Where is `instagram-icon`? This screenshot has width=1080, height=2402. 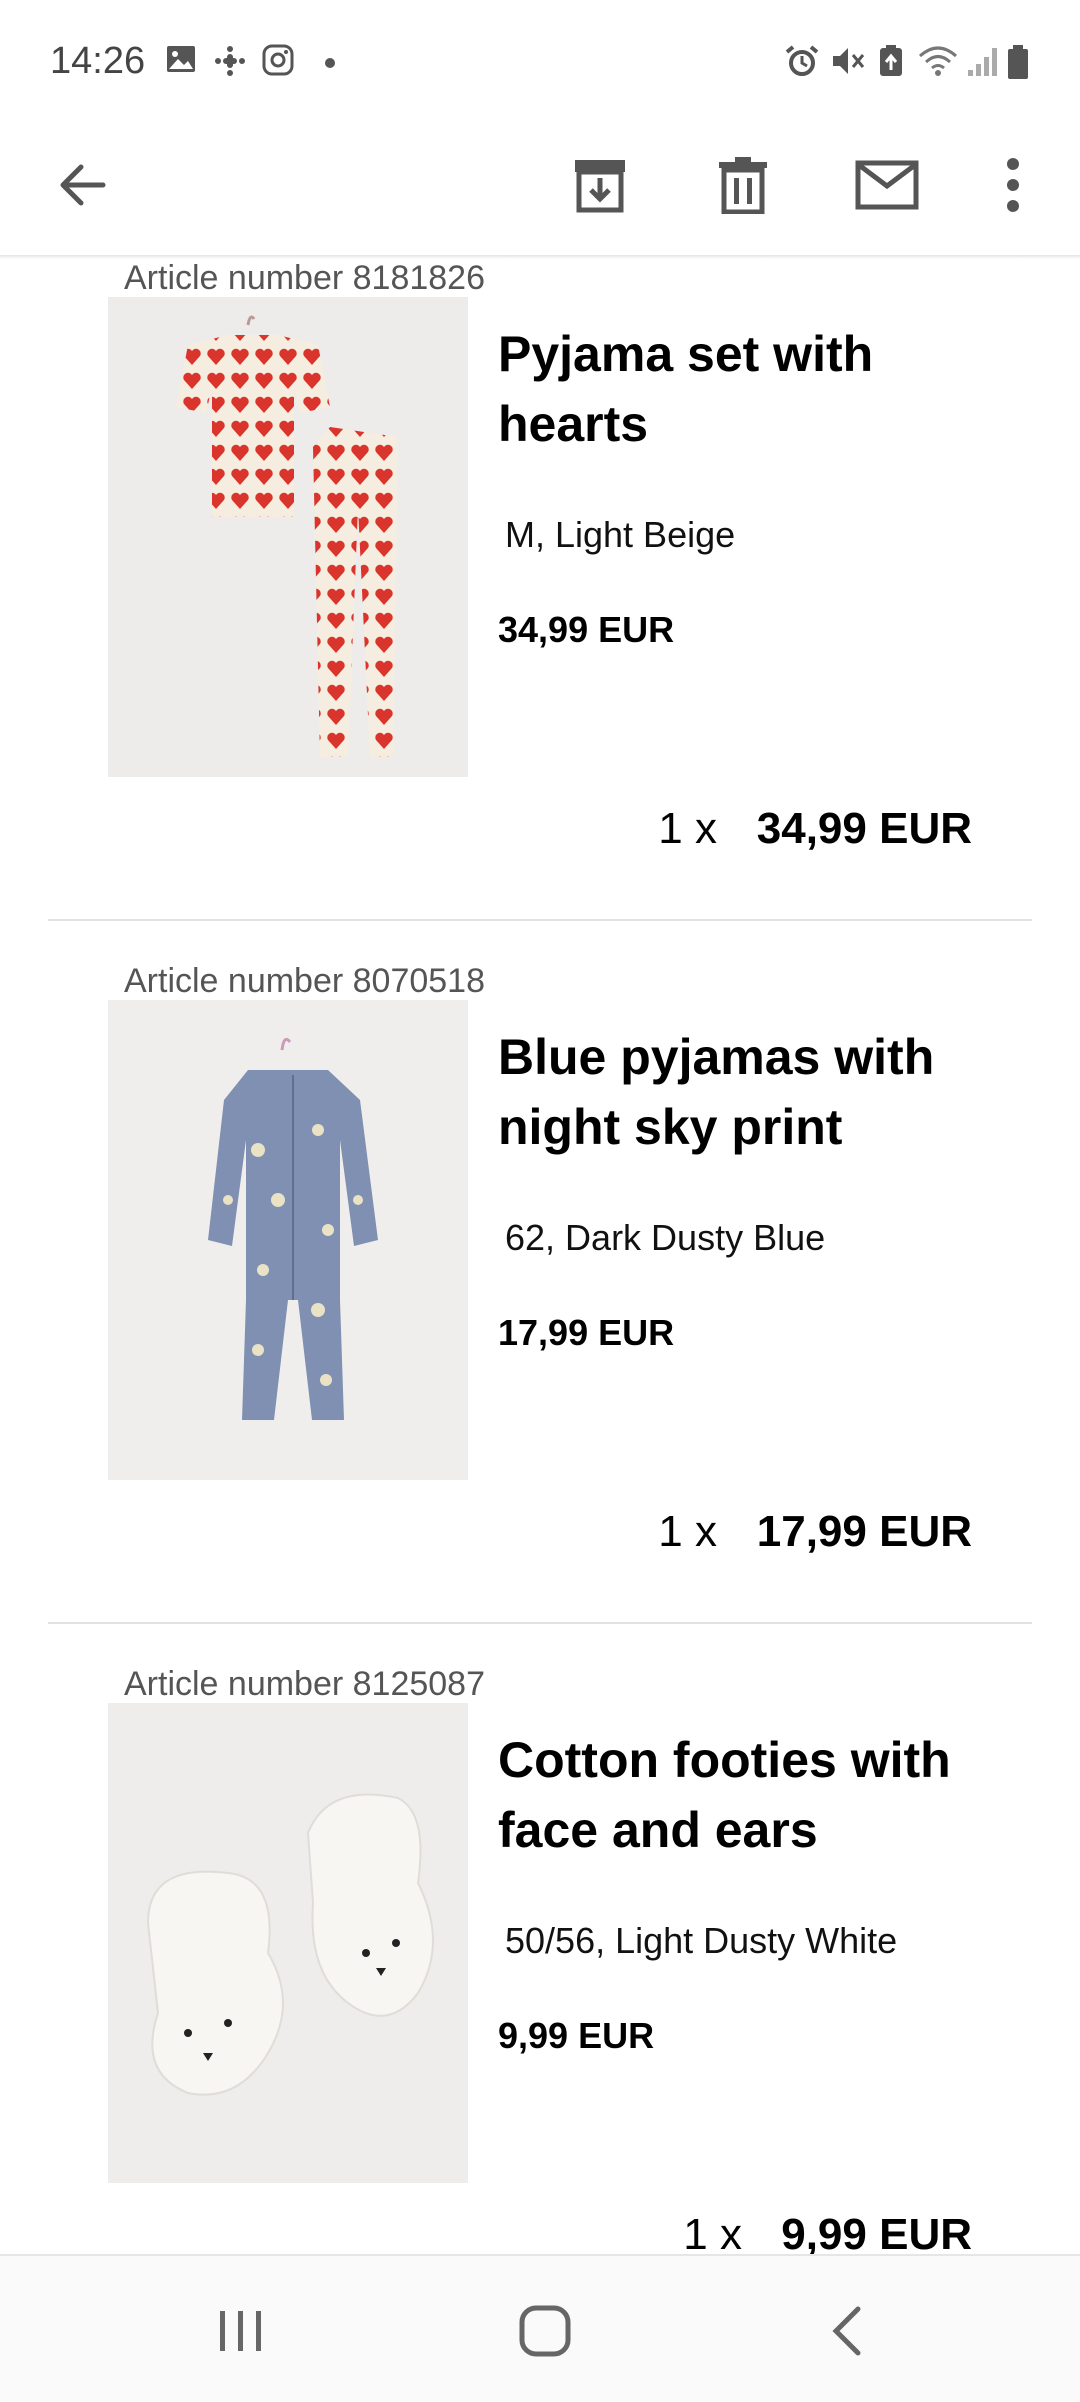
instagram-icon is located at coordinates (278, 62).